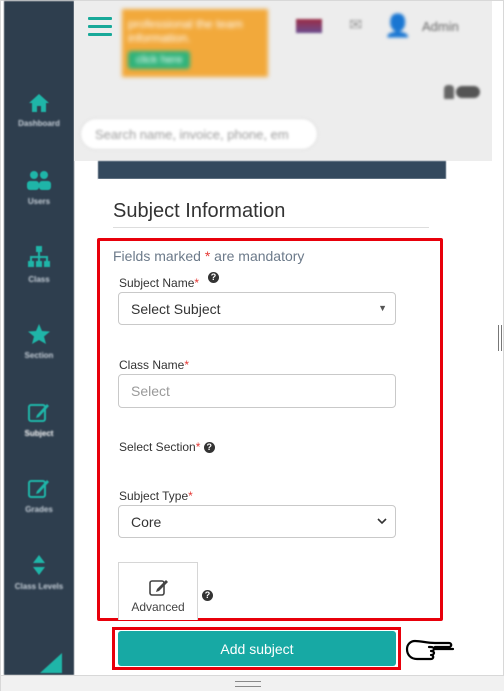 The image size is (504, 691). Describe the element at coordinates (430, 650) in the screenshot. I see `pointing-hand-icon` at that location.